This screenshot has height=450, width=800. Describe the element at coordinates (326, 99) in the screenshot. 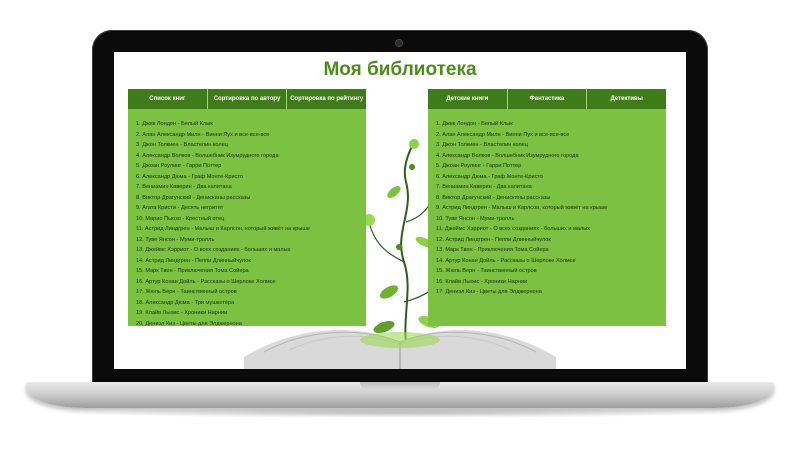

I see `tab-sort-by-rating: Сортировка по рейтингу` at that location.